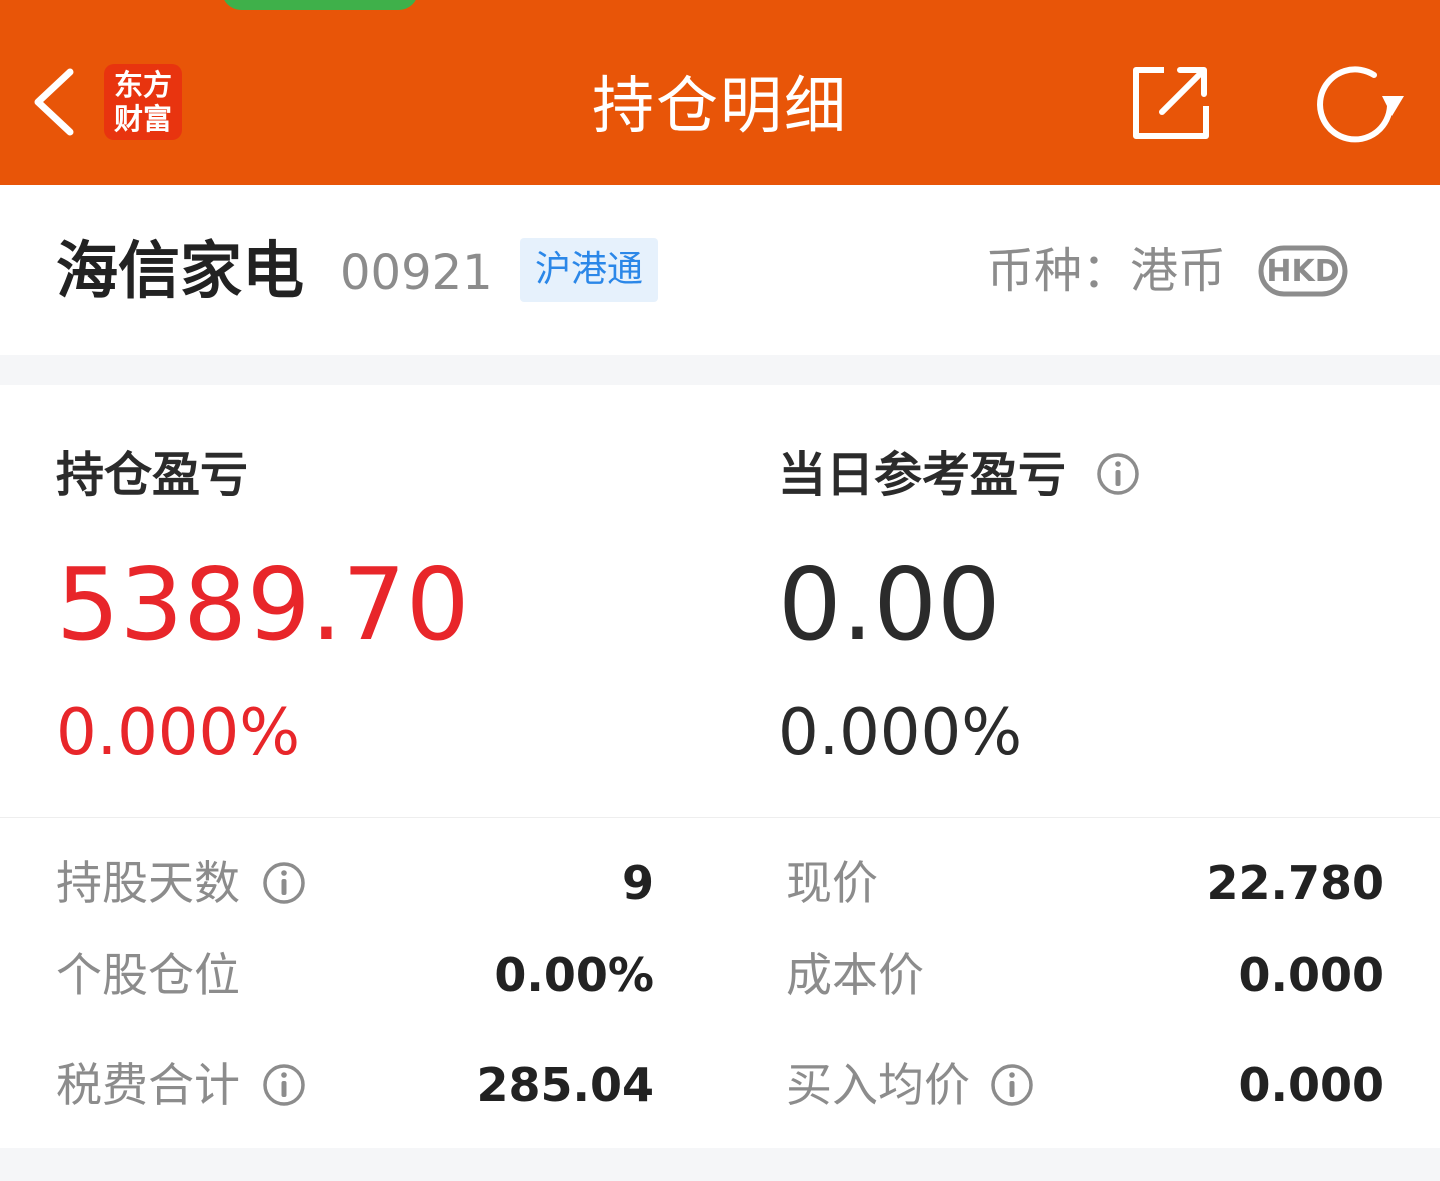  What do you see at coordinates (263, 604) in the screenshot?
I see `holding-pl-value: 5389.70` at bounding box center [263, 604].